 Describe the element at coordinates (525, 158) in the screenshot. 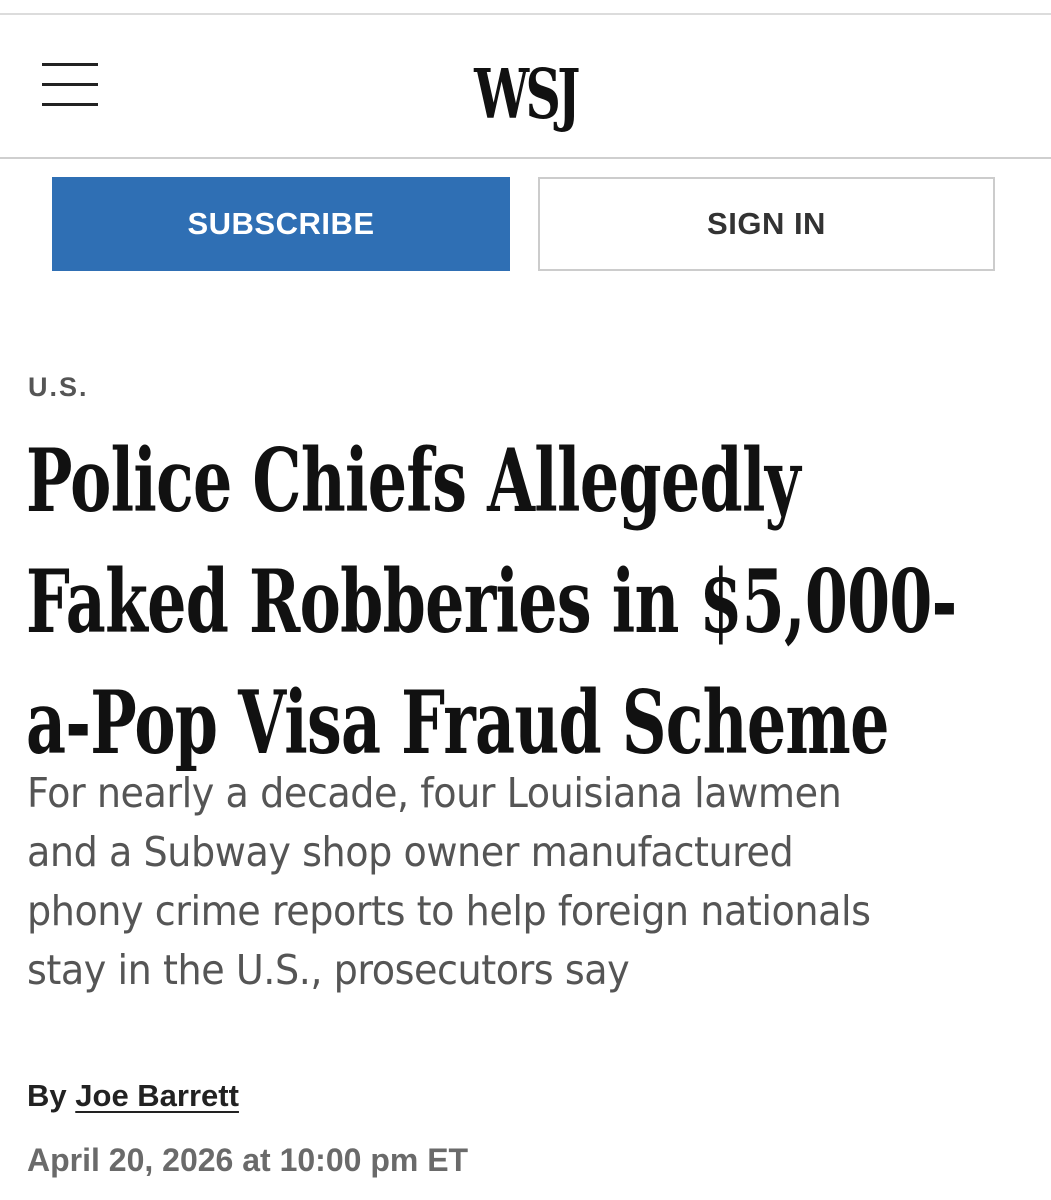

I see `header-divider` at that location.